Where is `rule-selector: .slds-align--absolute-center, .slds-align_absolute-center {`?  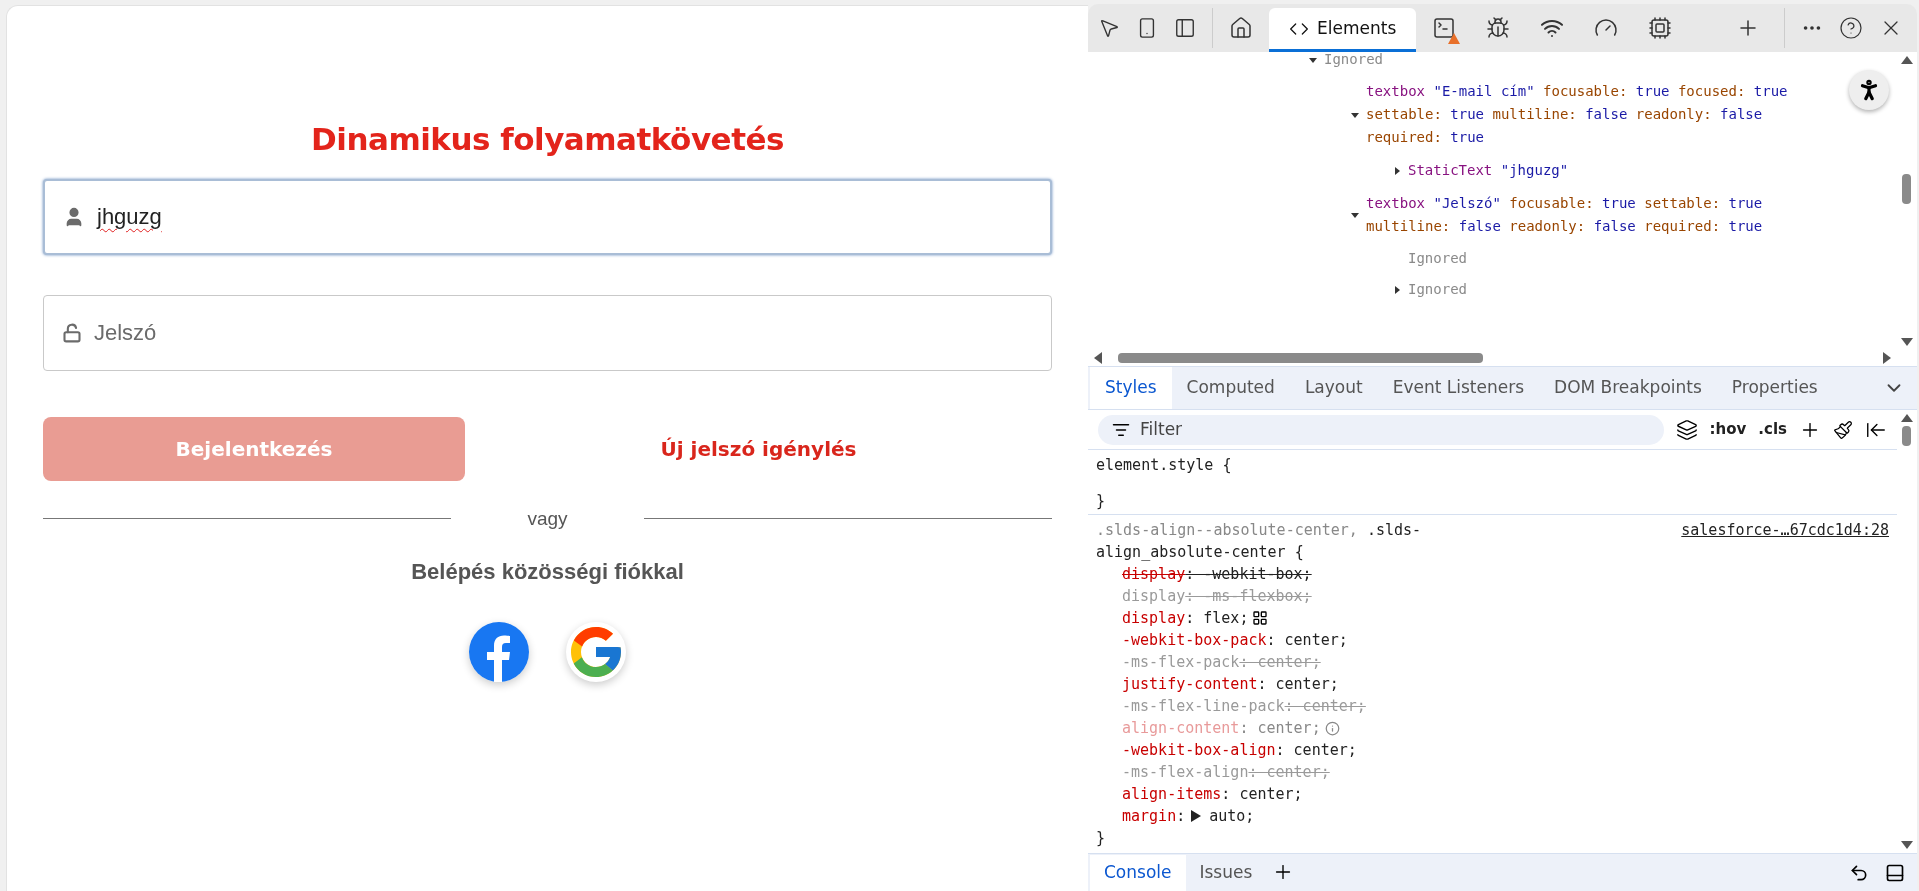 rule-selector: .slds-align--absolute-center, .slds-align_absolute-center { is located at coordinates (1259, 541).